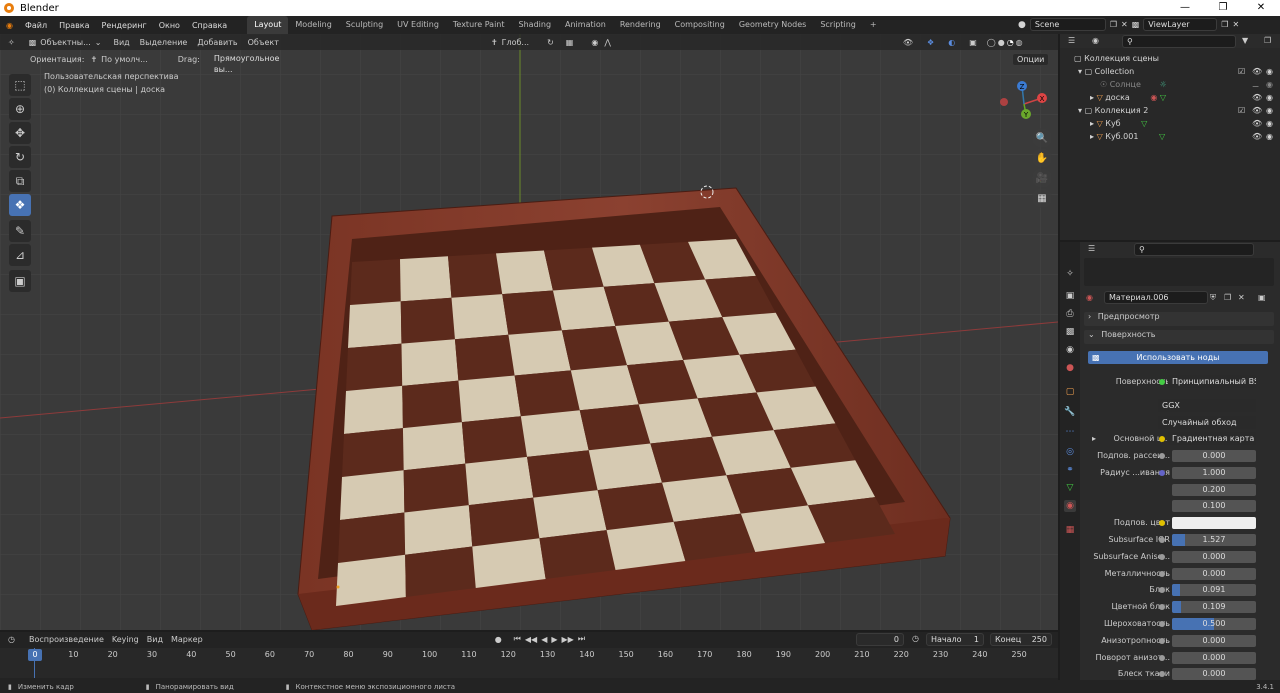 This screenshot has height=693, width=1280. What do you see at coordinates (1214, 607) in the screenshot?
I see `property-value-field: 0.109` at bounding box center [1214, 607].